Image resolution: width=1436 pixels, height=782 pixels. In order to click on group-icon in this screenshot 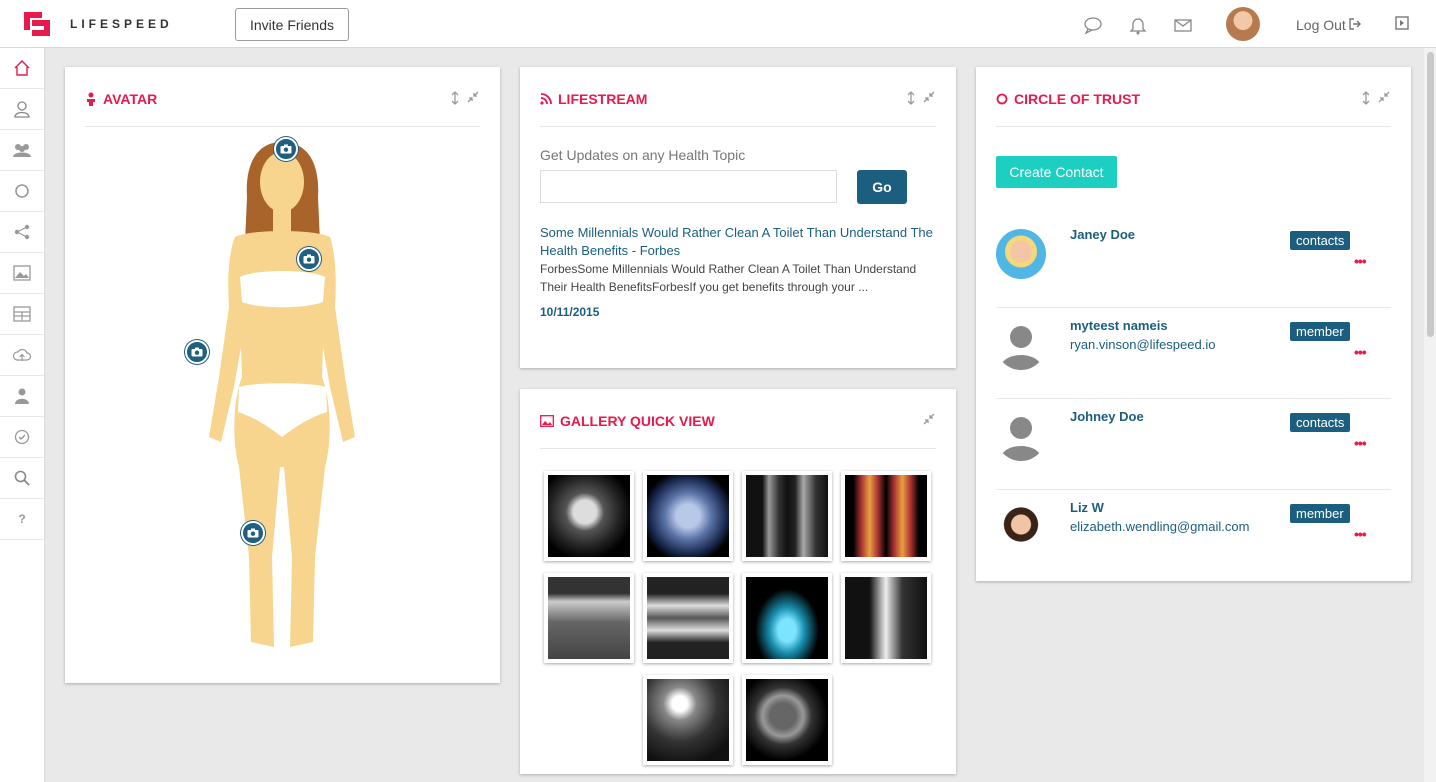, I will do `click(22, 150)`.